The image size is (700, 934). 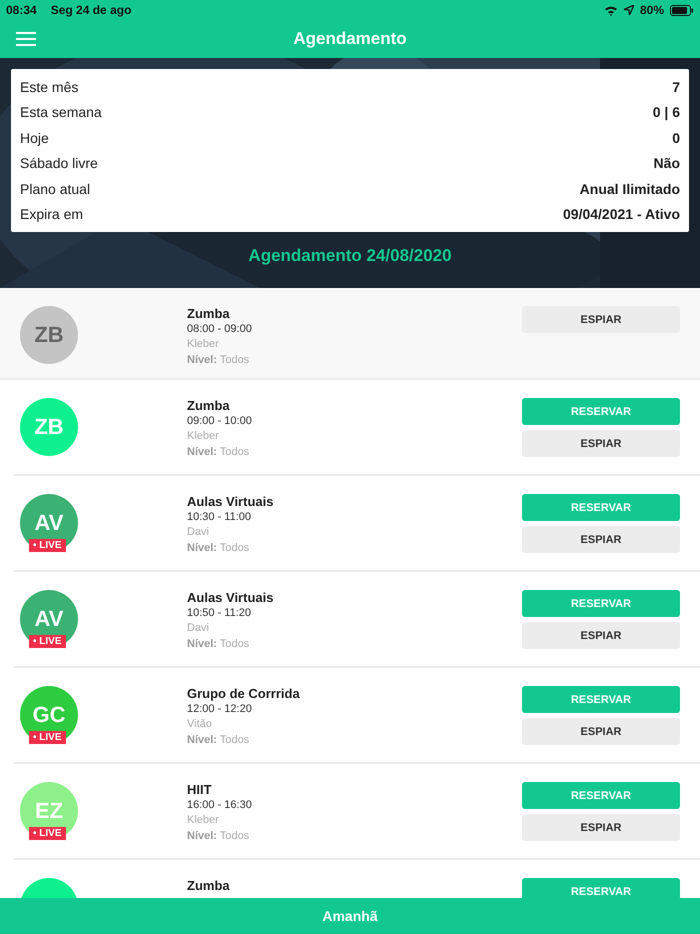 What do you see at coordinates (26, 39) in the screenshot?
I see `menu-icon` at bounding box center [26, 39].